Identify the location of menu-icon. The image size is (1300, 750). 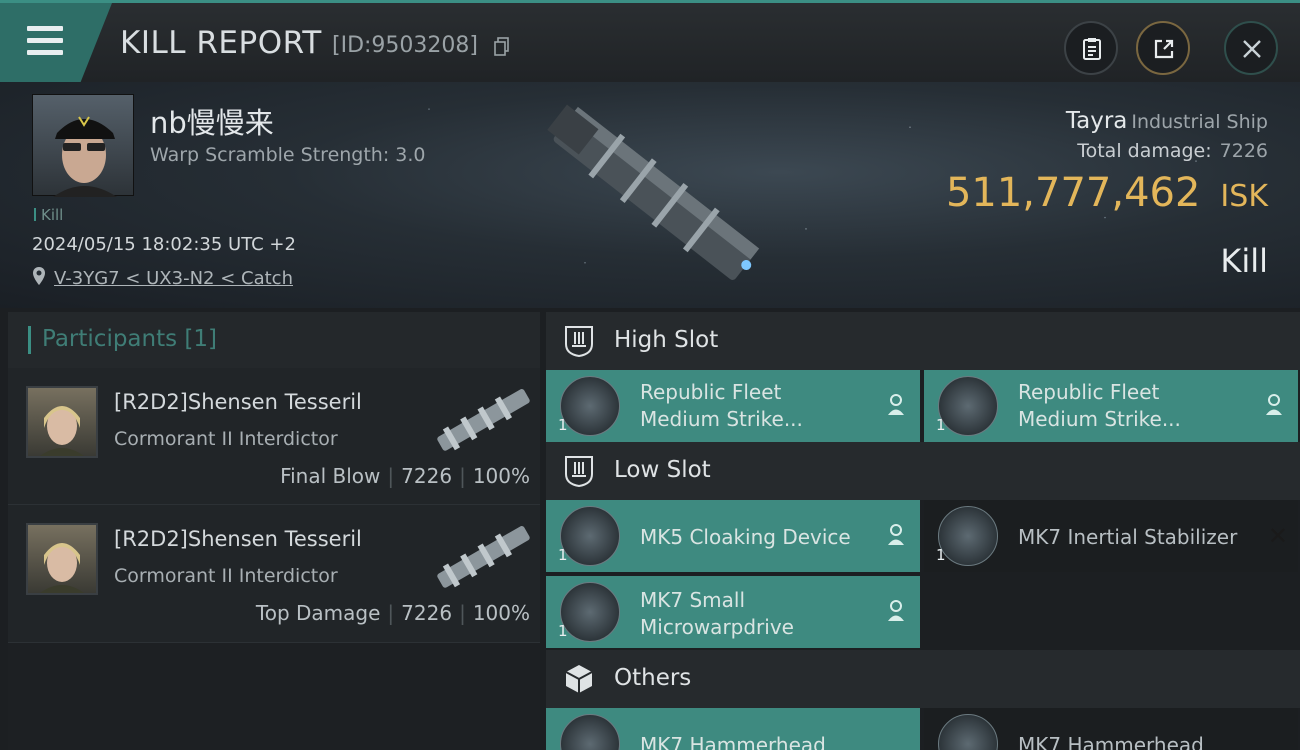
(45, 41).